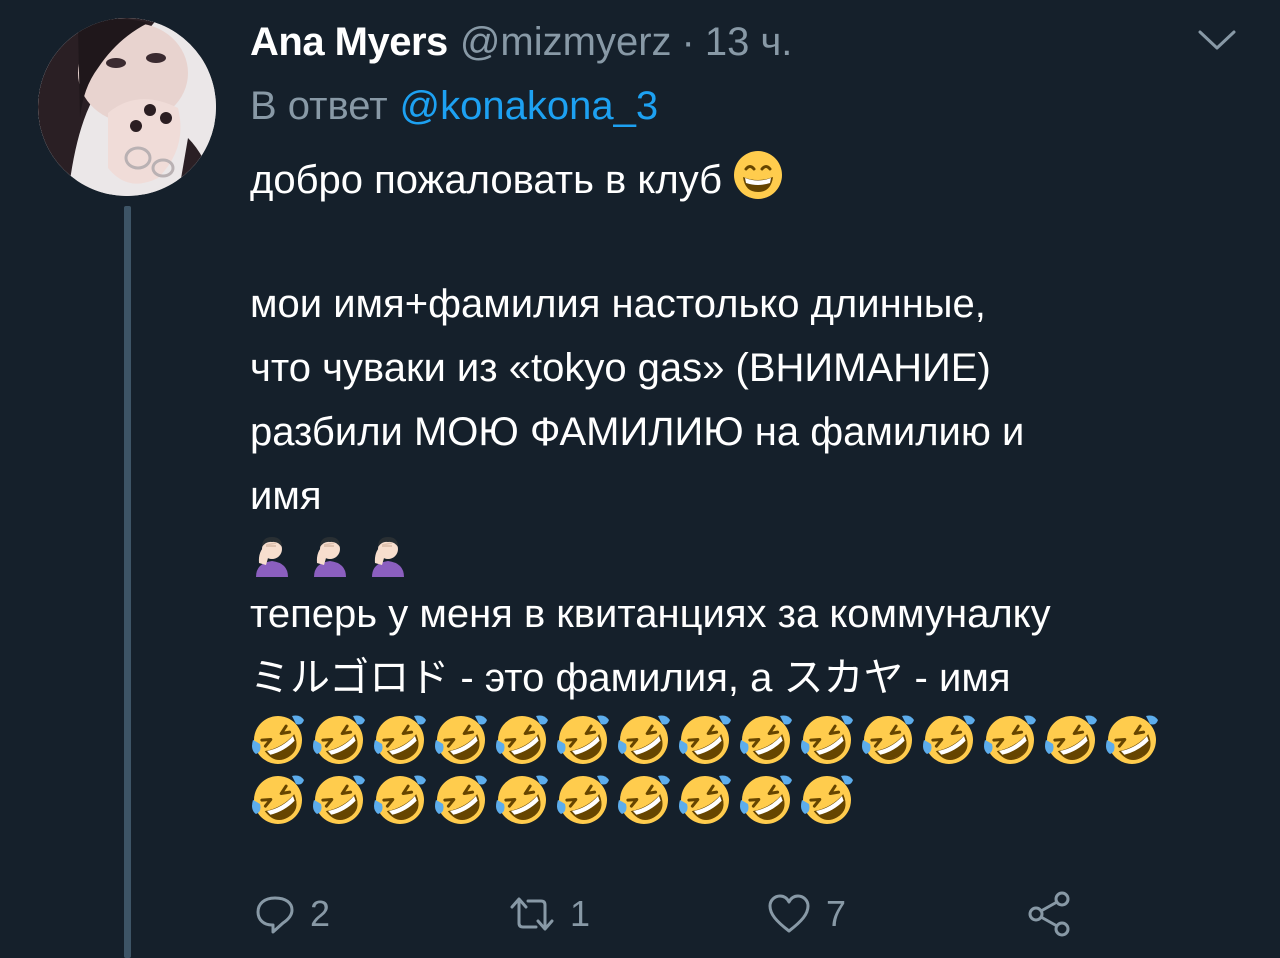 Image resolution: width=1280 pixels, height=958 pixels. What do you see at coordinates (836, 913) in the screenshot?
I see `like-count: 7` at bounding box center [836, 913].